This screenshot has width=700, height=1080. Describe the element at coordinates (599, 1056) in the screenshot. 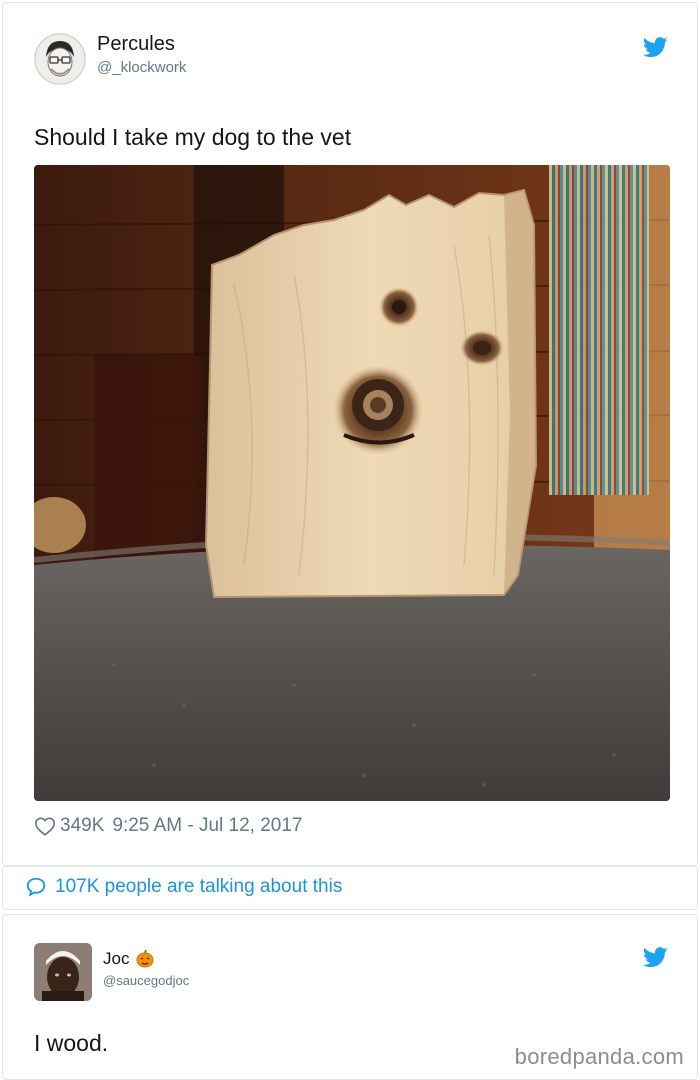

I see `watermark: boredpanda.com` at that location.